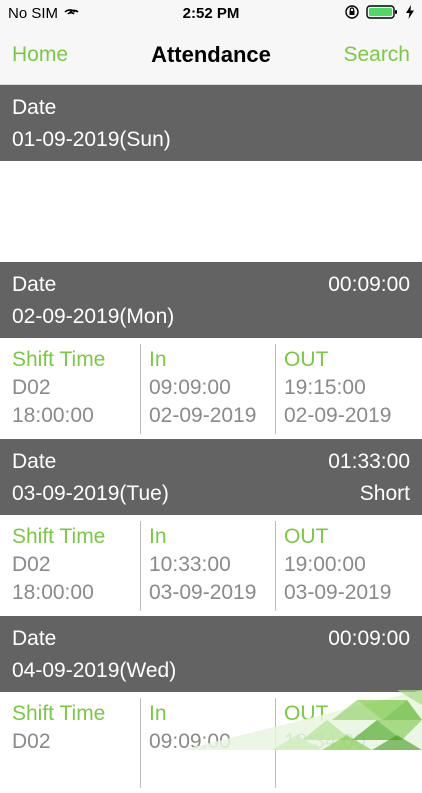 The height and width of the screenshot is (793, 422). Describe the element at coordinates (325, 564) in the screenshot. I see `out-time: 19:00:00` at that location.